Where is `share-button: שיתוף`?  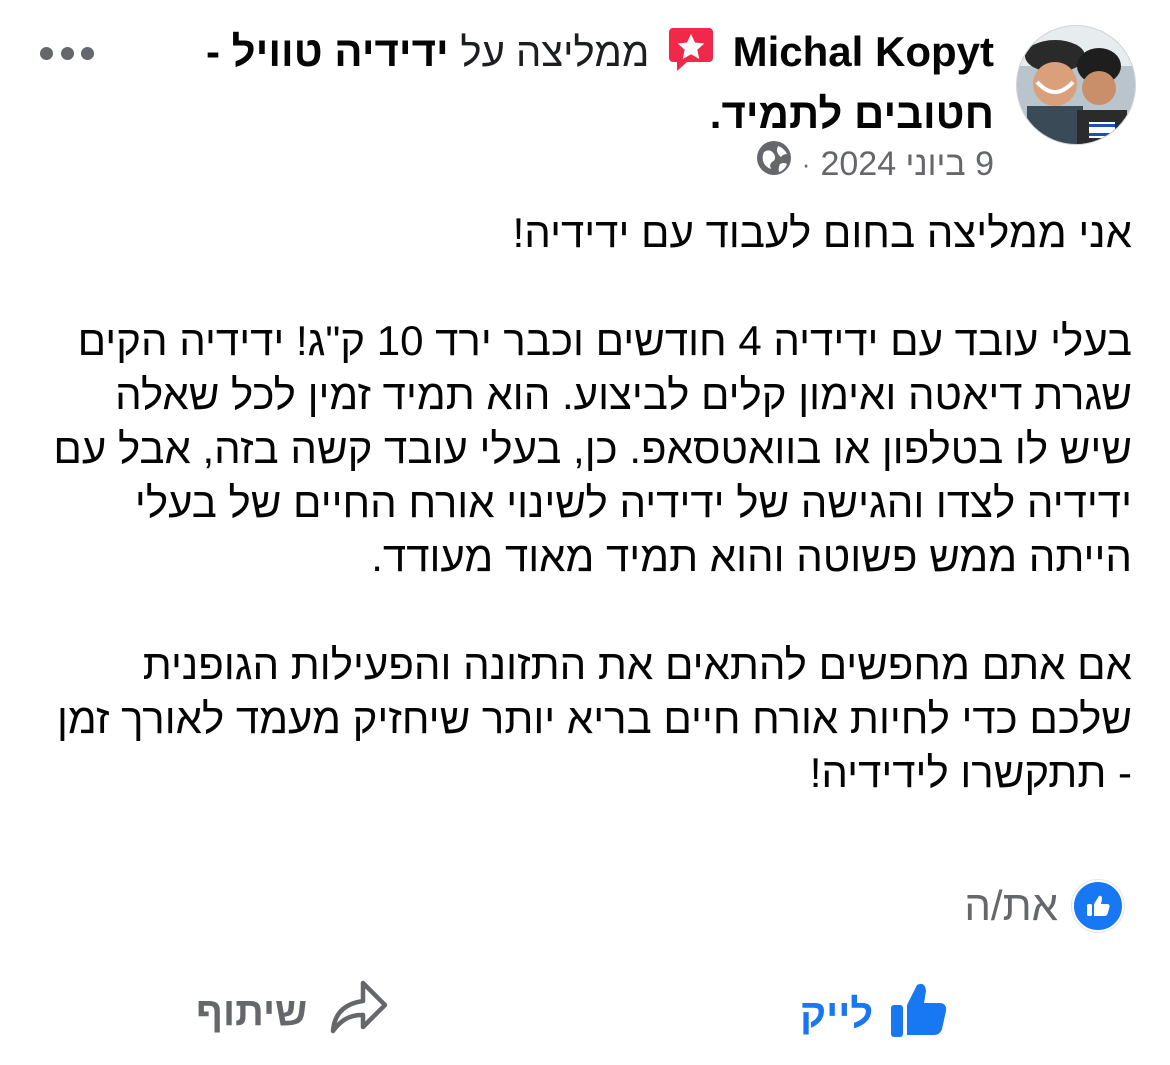 share-button: שיתוף is located at coordinates (292, 1012).